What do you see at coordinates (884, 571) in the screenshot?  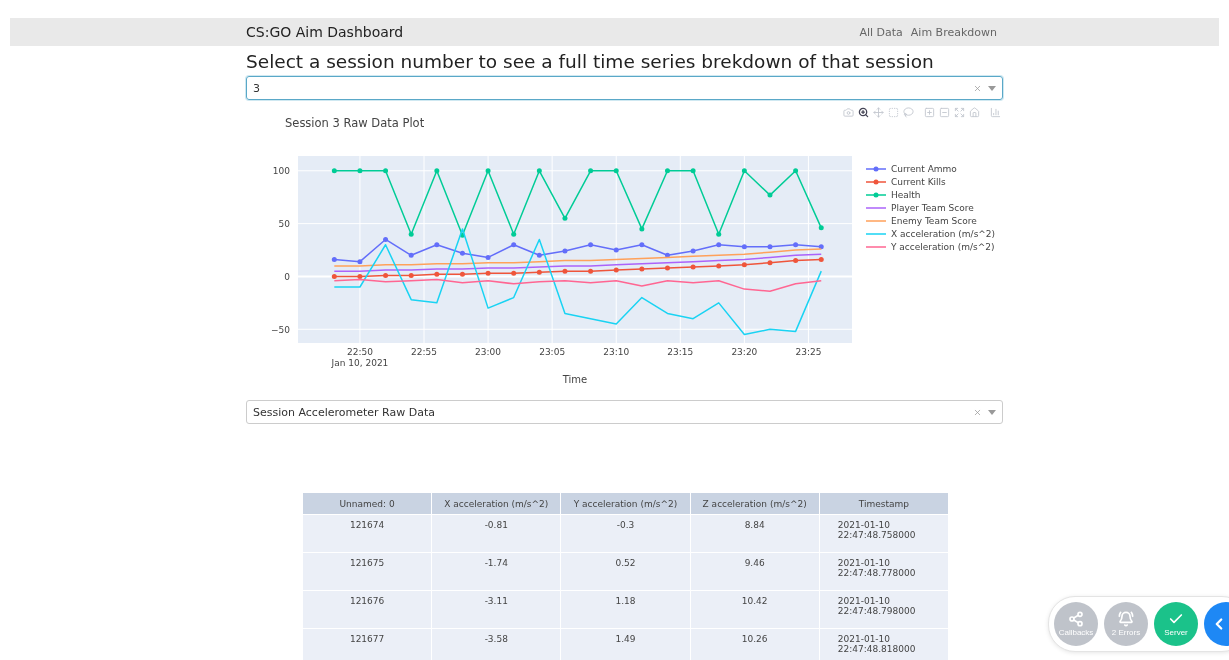 I see `table-cell: 2021-01-10 22:47:48.778000` at bounding box center [884, 571].